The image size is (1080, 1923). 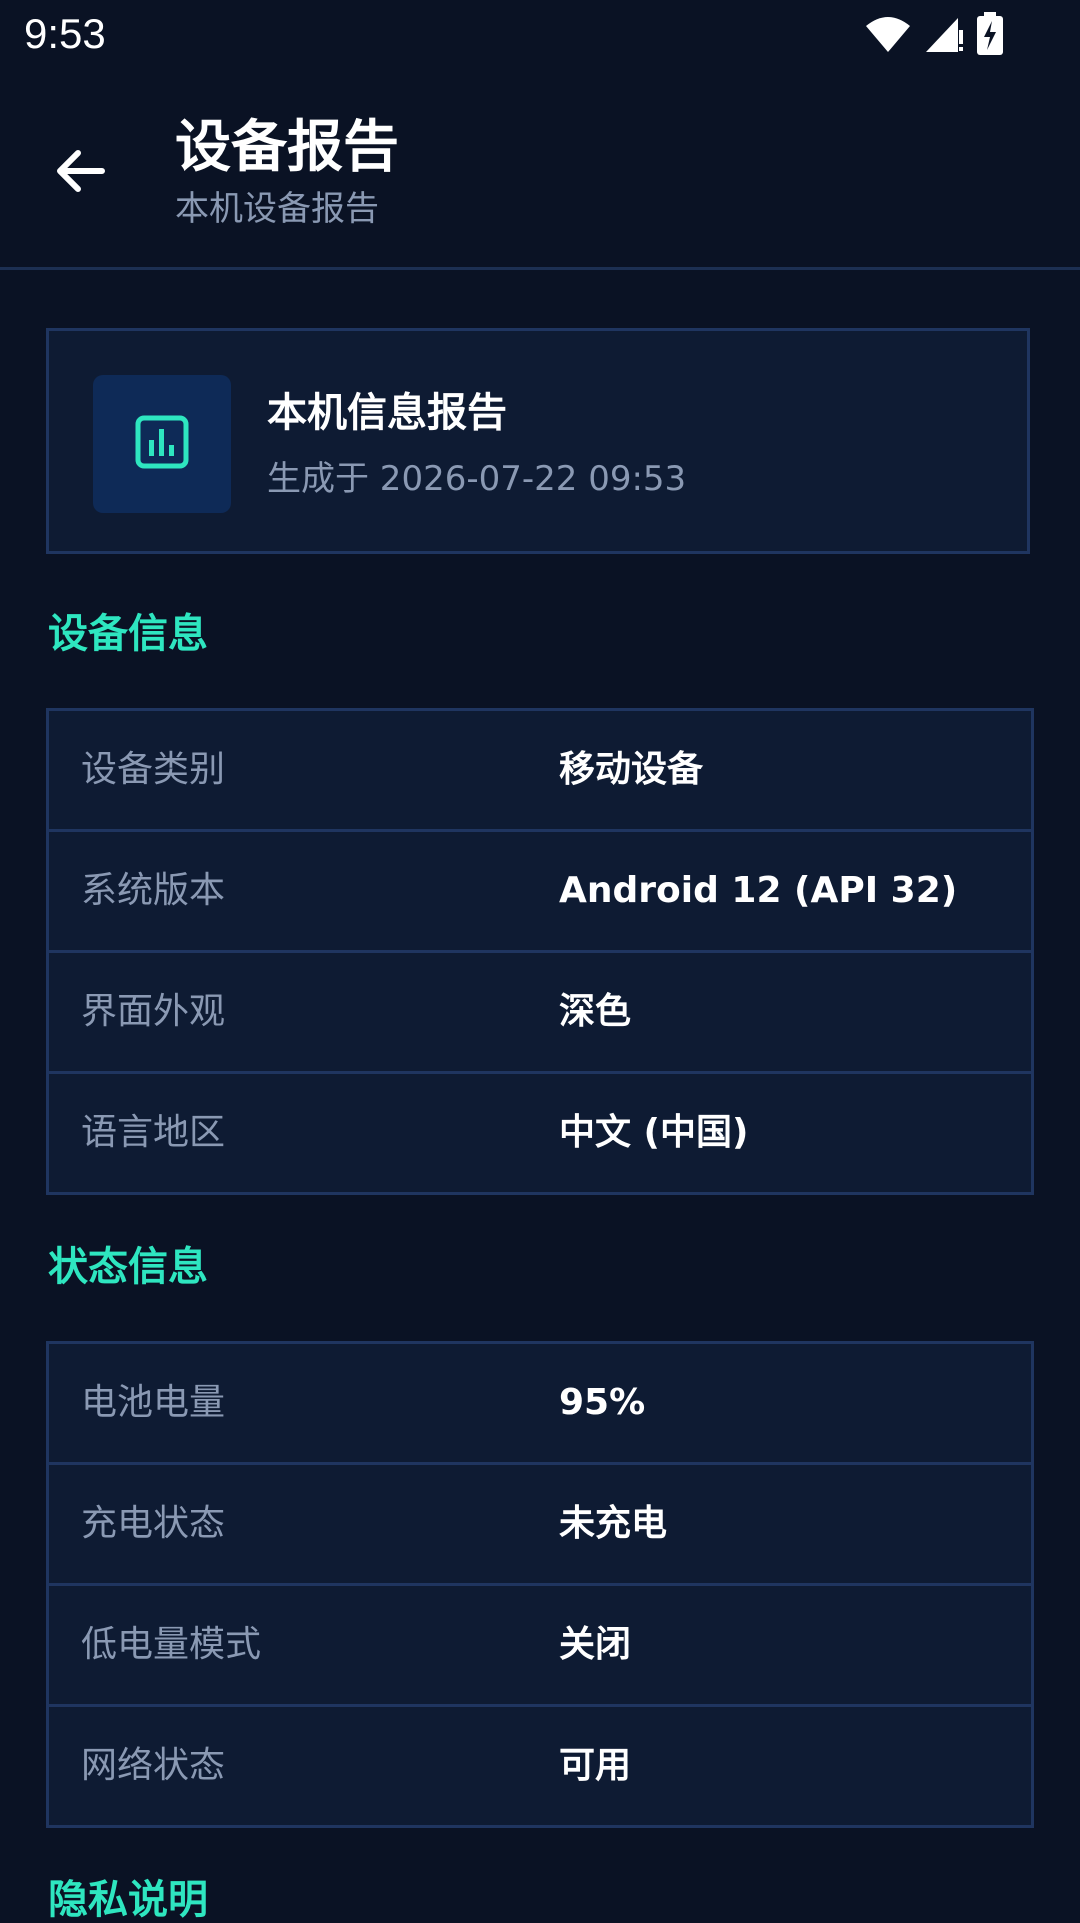 What do you see at coordinates (595, 1011) in the screenshot?
I see `row-value: 深色` at bounding box center [595, 1011].